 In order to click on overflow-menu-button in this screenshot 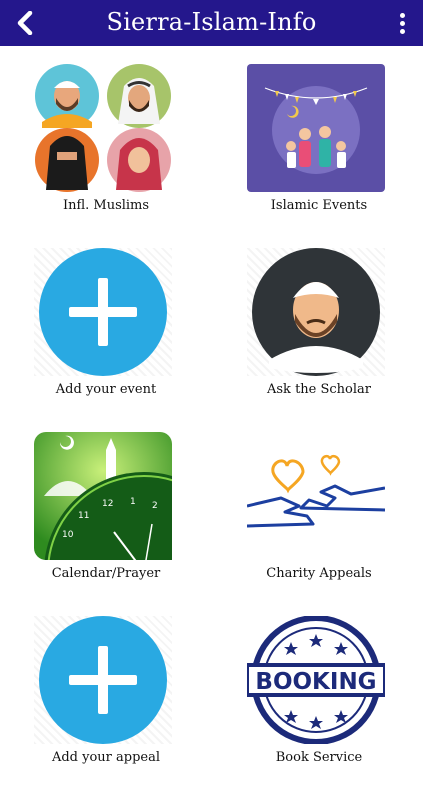, I will do `click(402, 23)`.